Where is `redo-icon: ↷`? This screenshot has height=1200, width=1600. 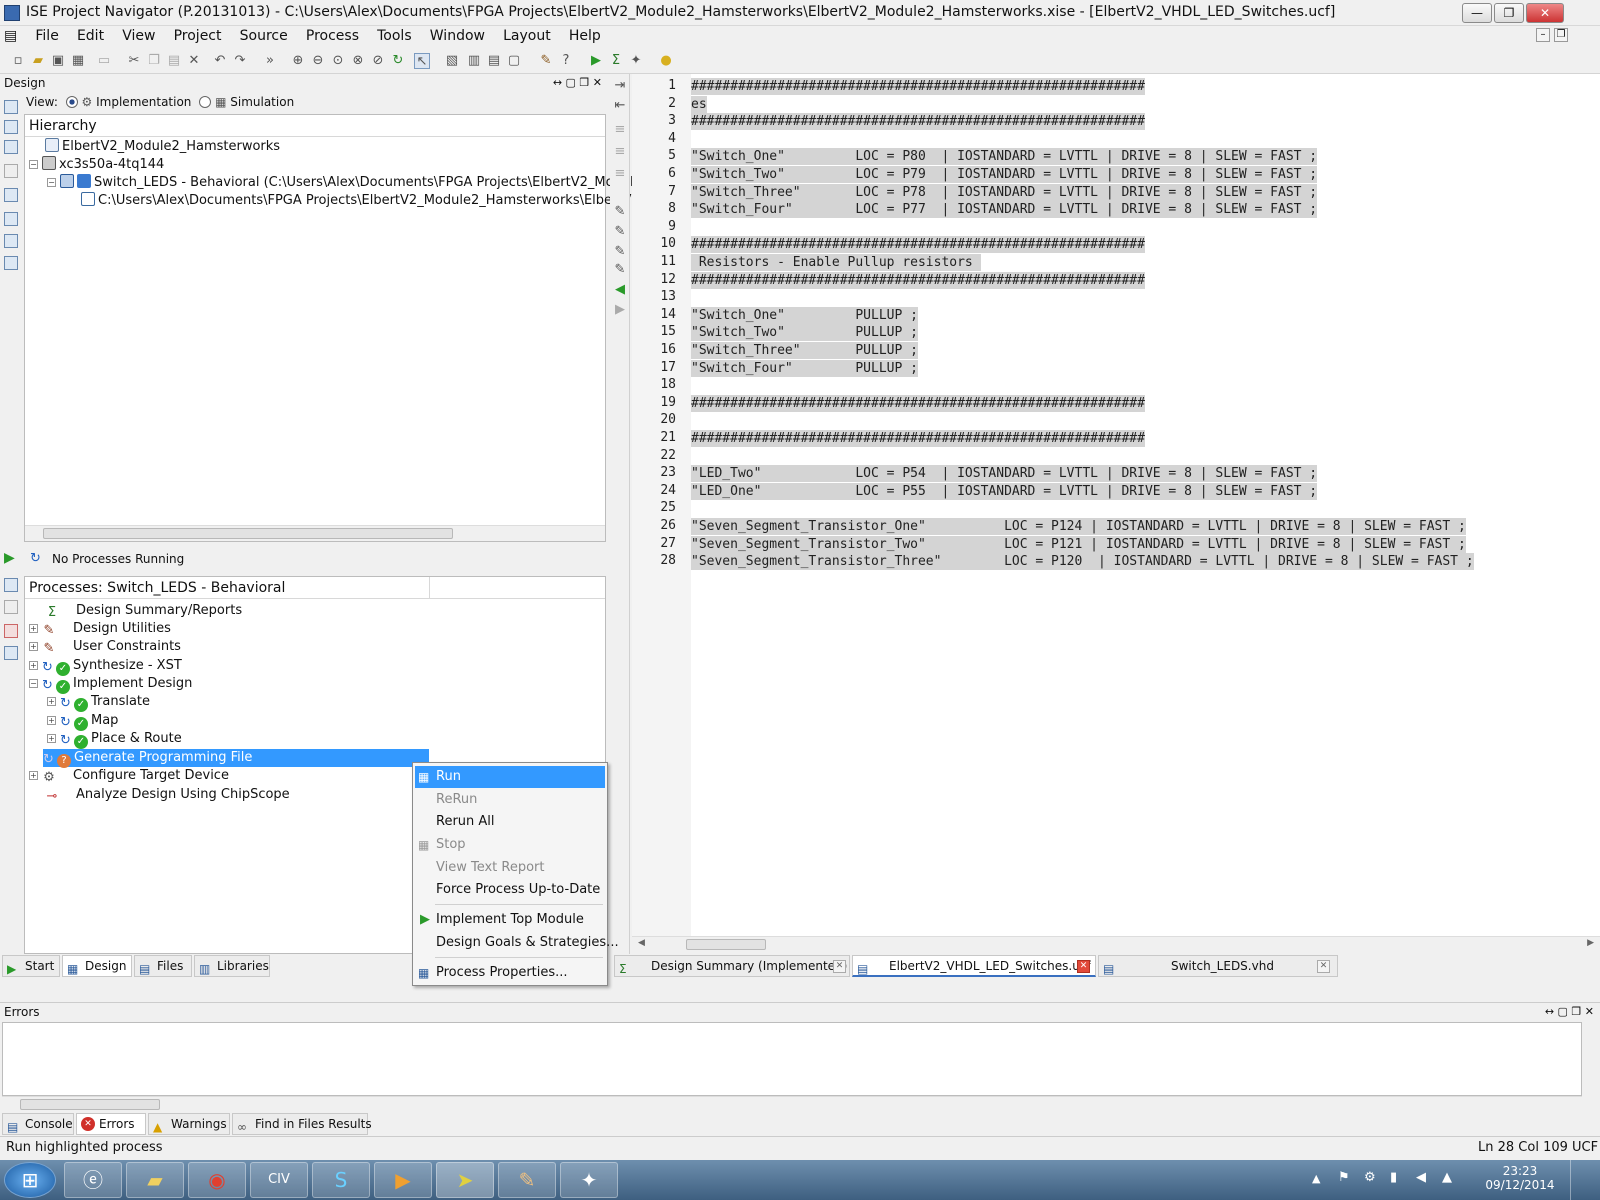
redo-icon: ↷ is located at coordinates (240, 61).